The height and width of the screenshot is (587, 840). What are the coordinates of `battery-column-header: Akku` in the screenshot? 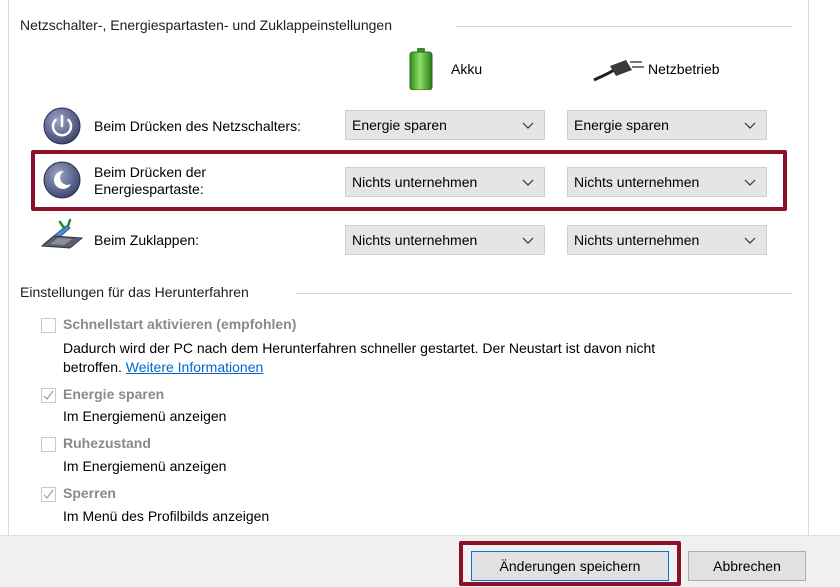 It's located at (467, 69).